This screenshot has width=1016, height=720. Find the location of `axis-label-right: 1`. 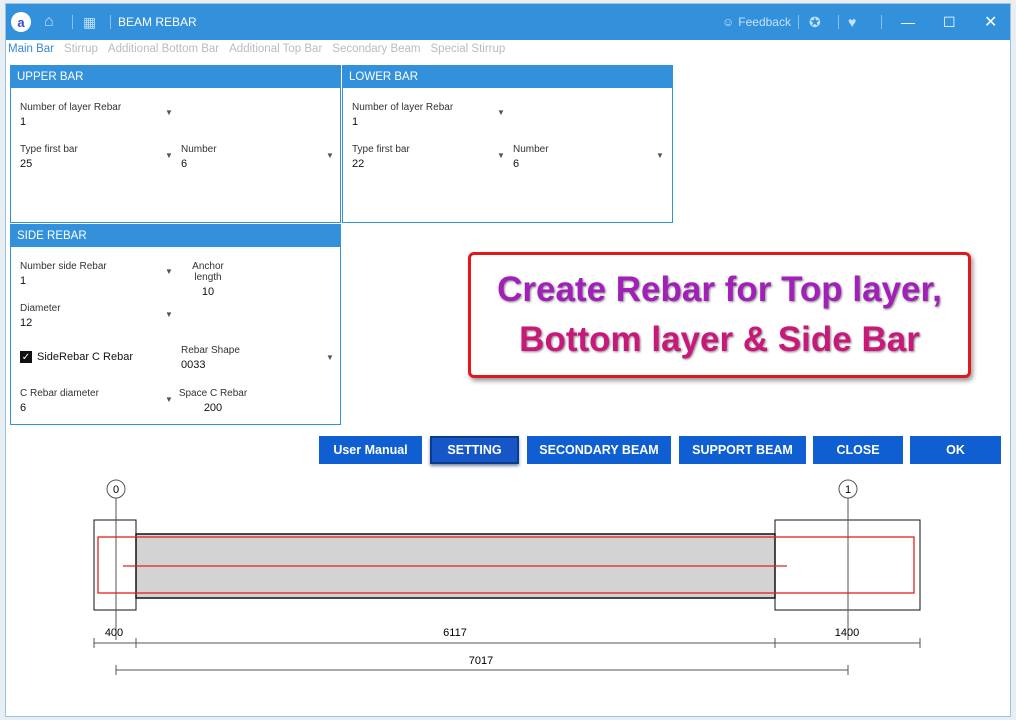

axis-label-right: 1 is located at coordinates (848, 490).